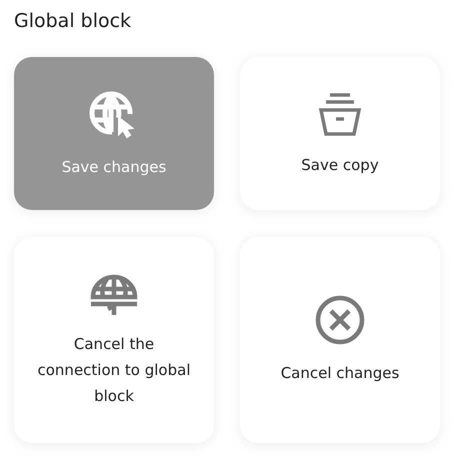 This screenshot has width=452, height=468. I want to click on cancel-icon, so click(340, 320).